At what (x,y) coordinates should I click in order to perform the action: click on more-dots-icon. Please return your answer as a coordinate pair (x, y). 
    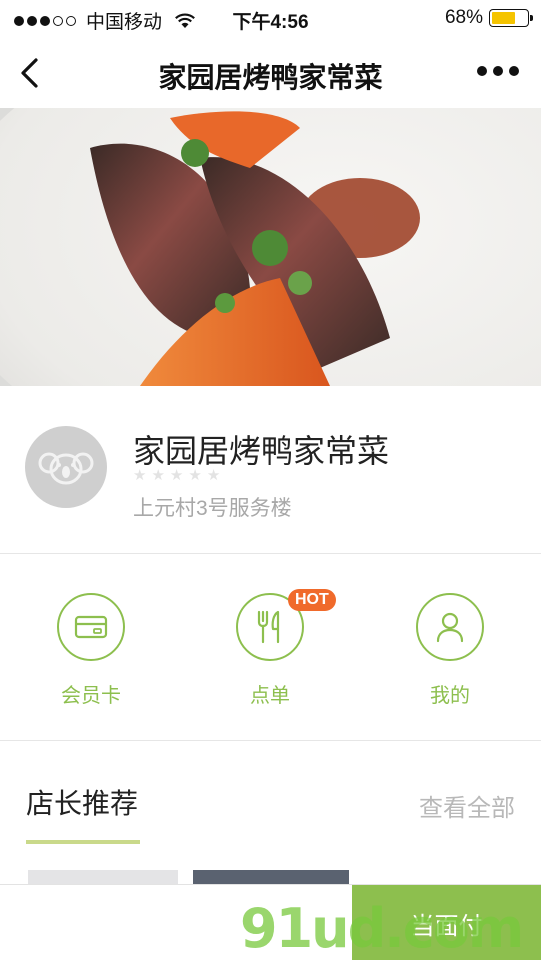
    Looking at the image, I should click on (482, 71).